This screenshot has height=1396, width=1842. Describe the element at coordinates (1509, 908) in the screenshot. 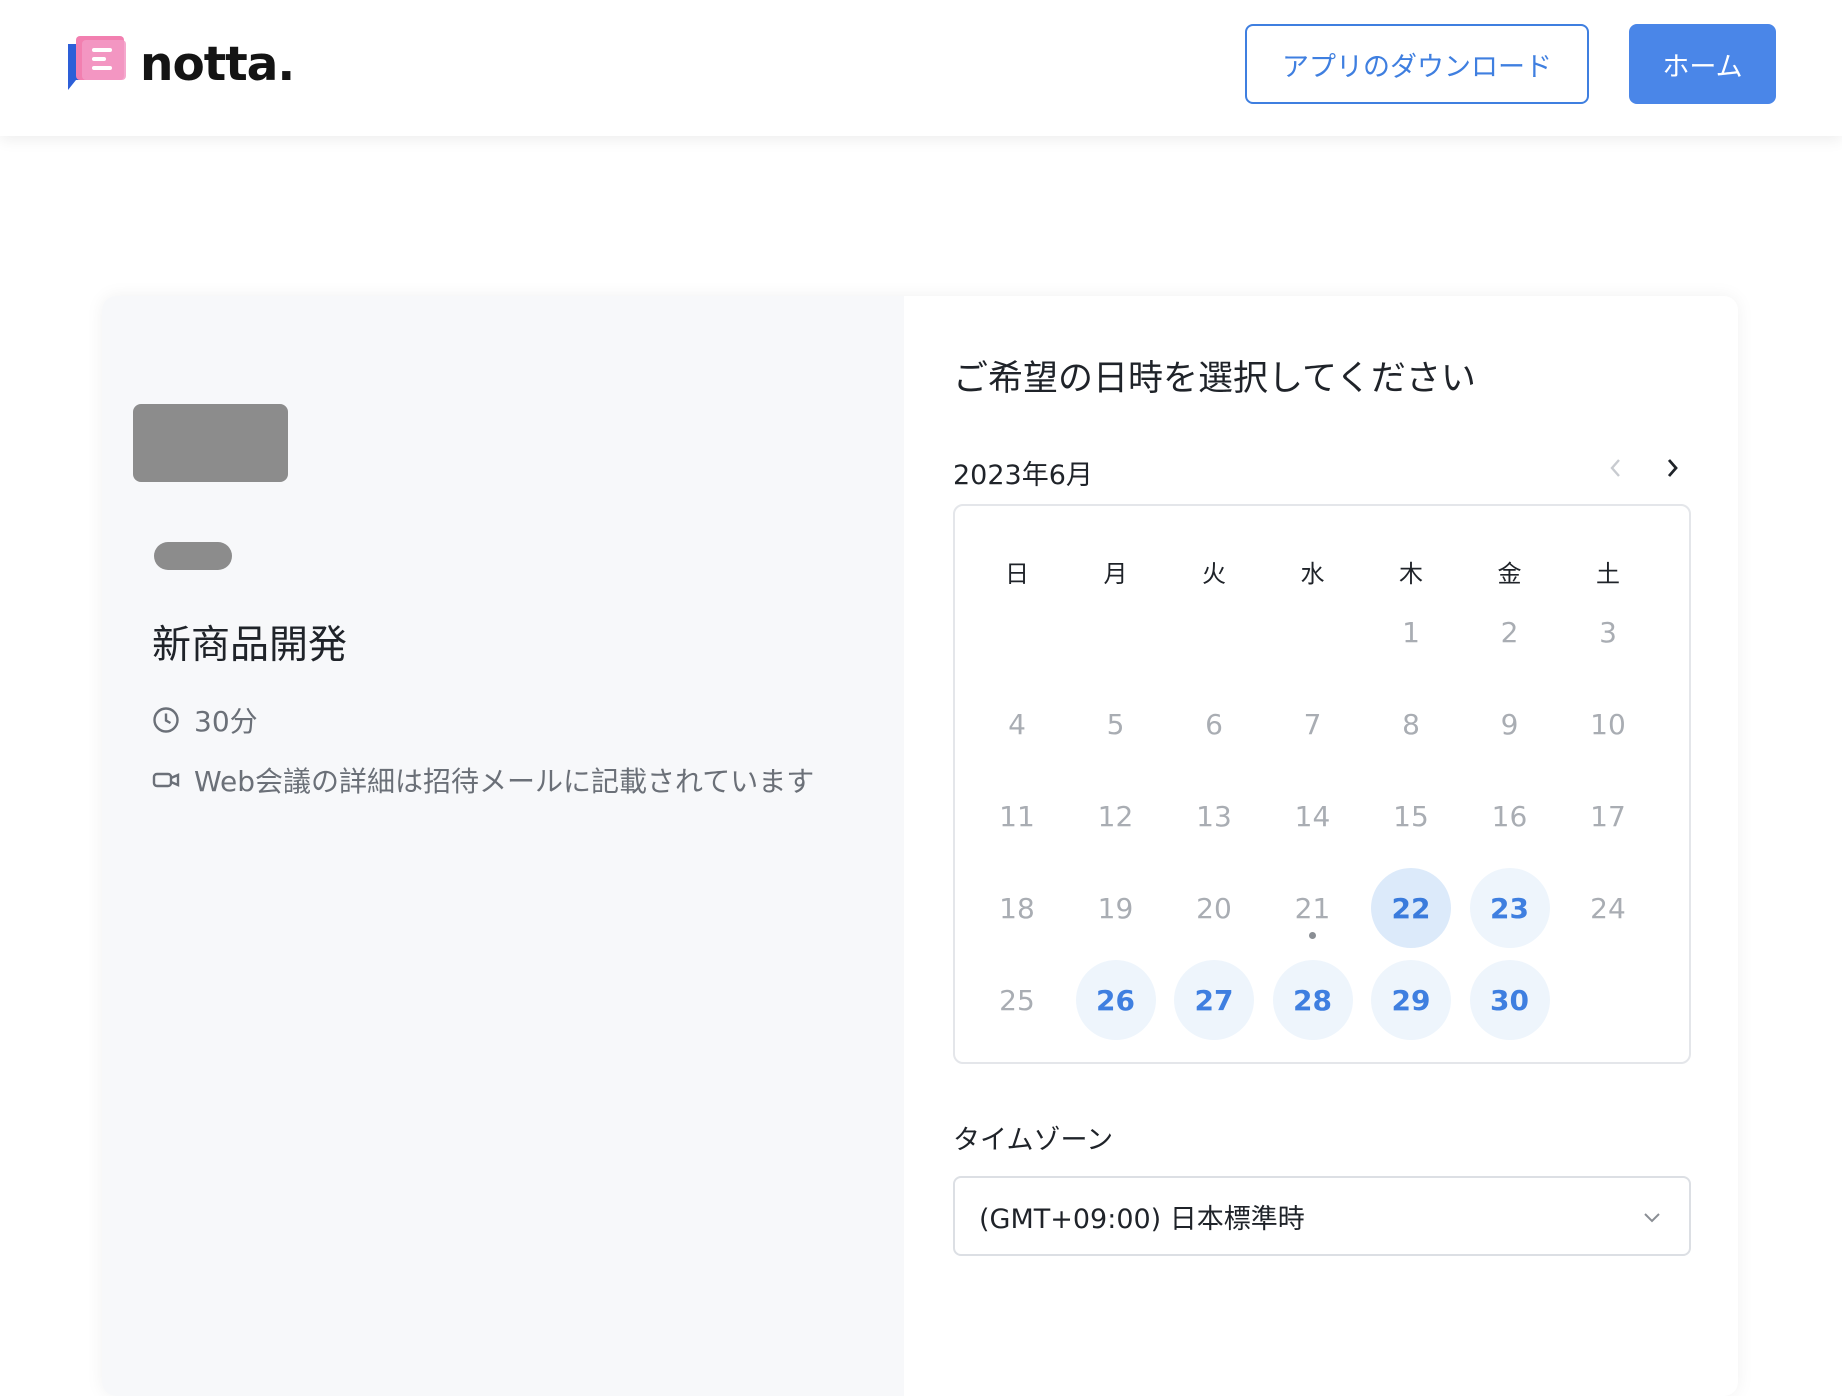

I see `calendar-day-23: 23` at that location.